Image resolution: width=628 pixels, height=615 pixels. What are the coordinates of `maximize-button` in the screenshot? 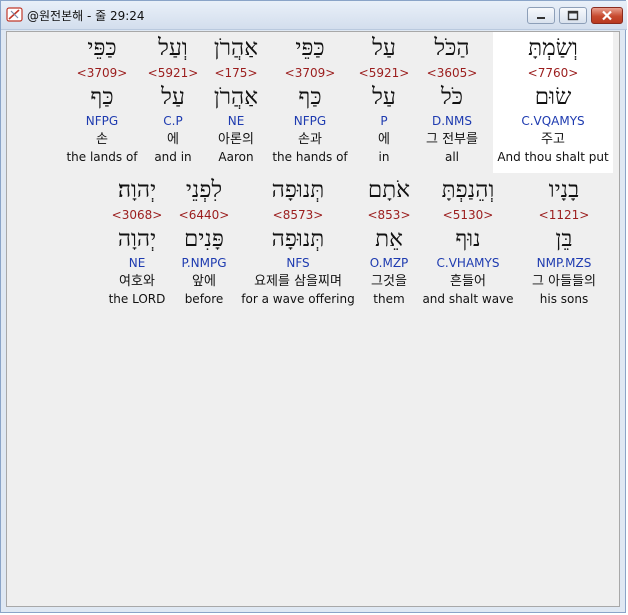 It's located at (573, 15).